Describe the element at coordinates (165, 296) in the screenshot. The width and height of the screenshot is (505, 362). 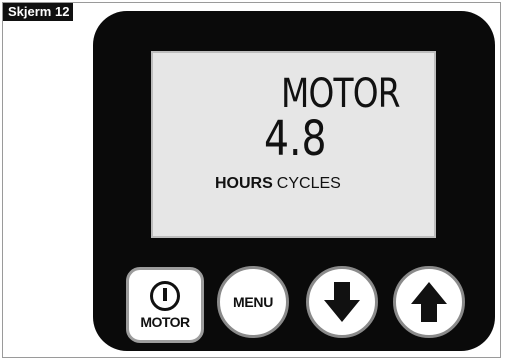
I see `power-icon` at that location.